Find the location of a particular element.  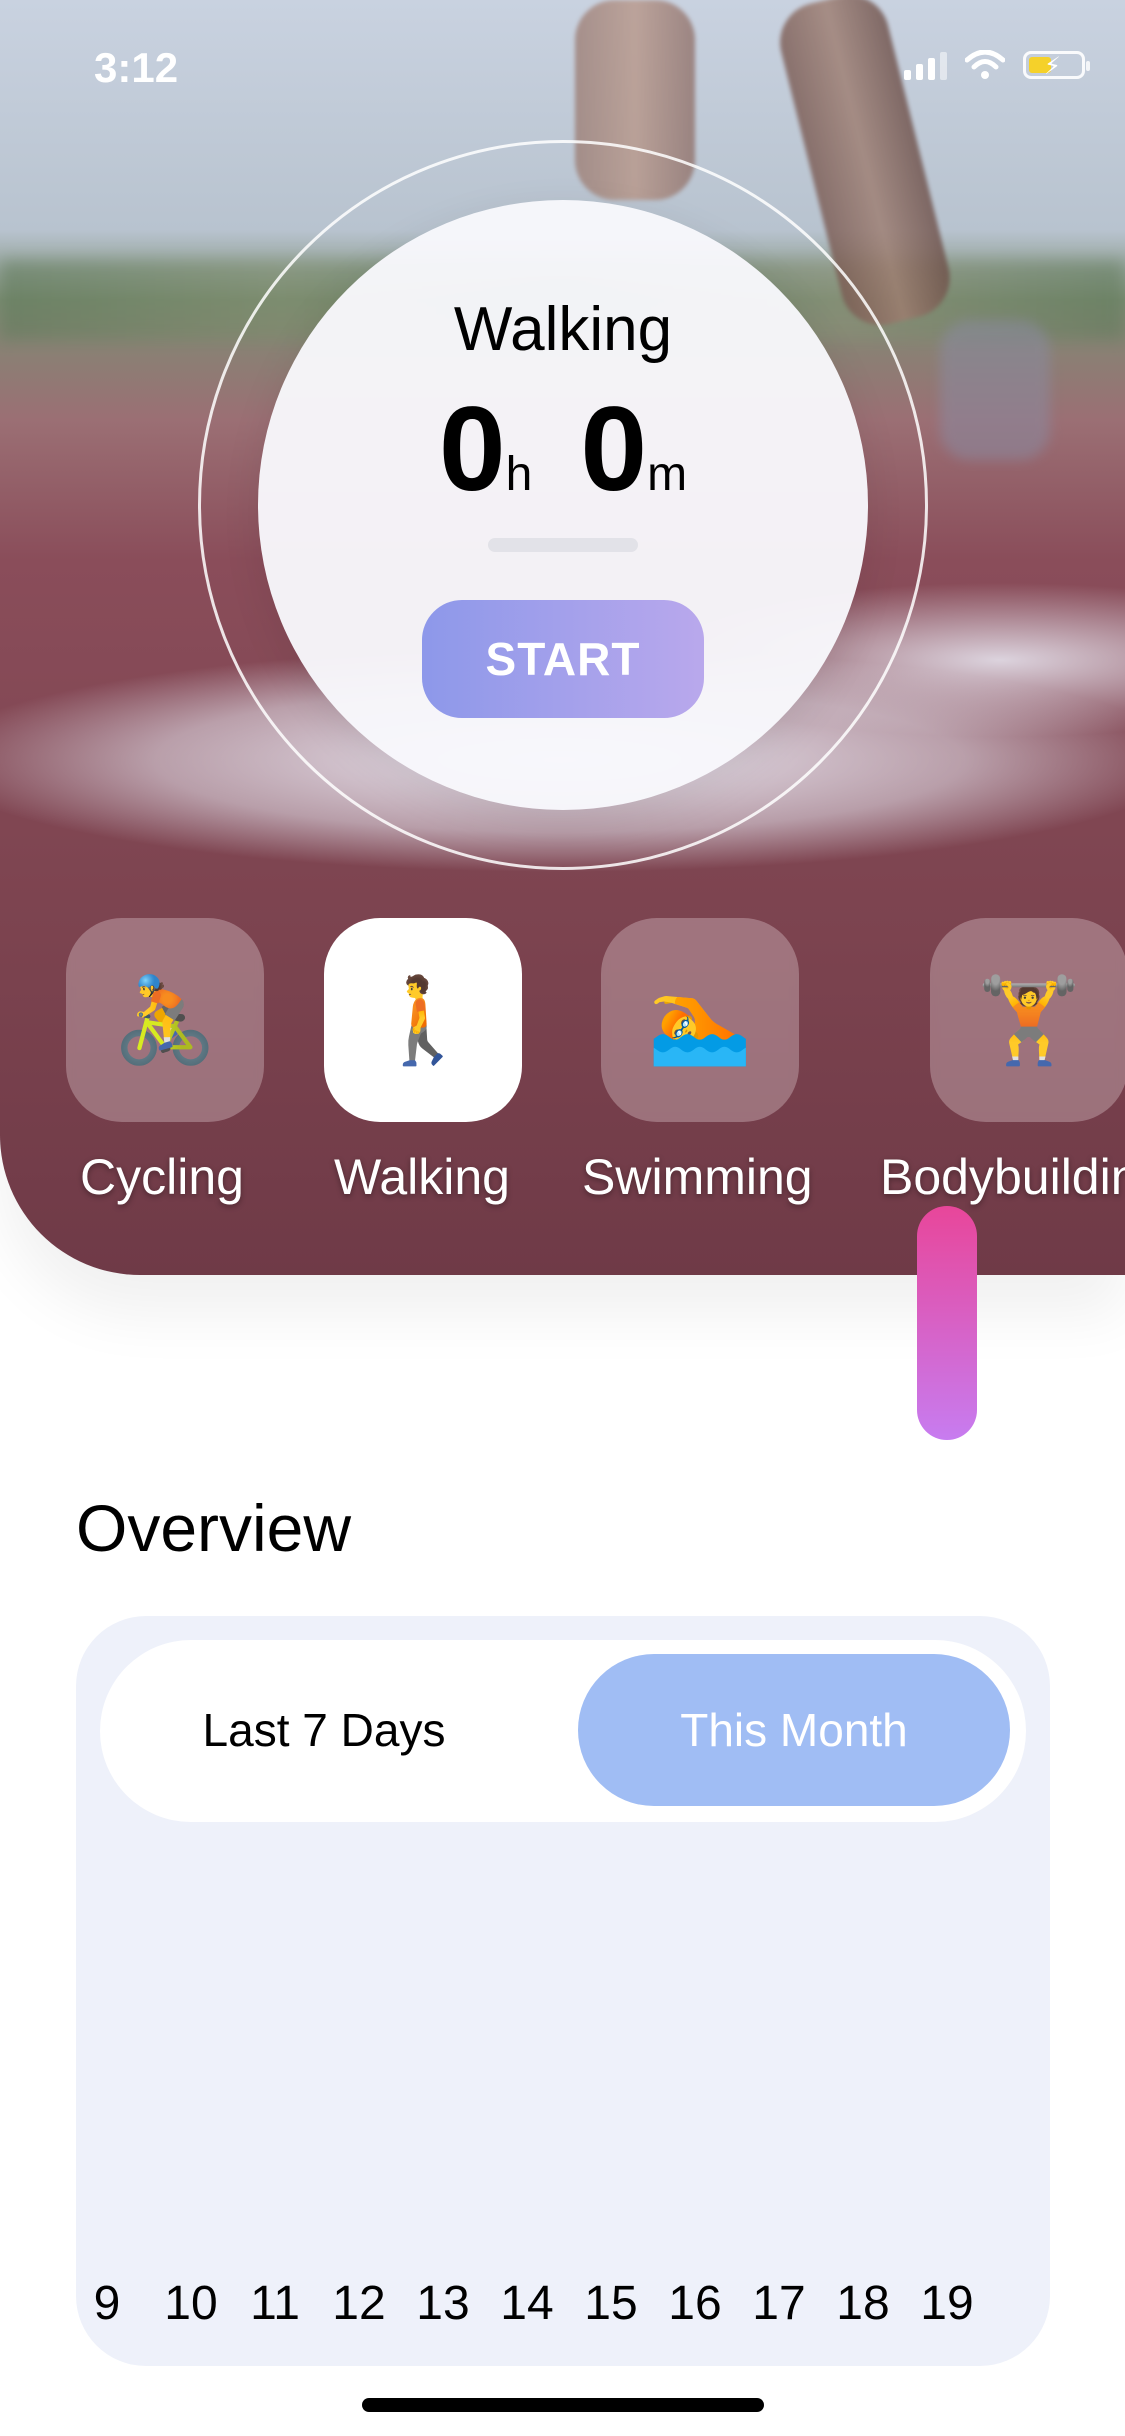

x-tick-label: 11 is located at coordinates (275, 2303).